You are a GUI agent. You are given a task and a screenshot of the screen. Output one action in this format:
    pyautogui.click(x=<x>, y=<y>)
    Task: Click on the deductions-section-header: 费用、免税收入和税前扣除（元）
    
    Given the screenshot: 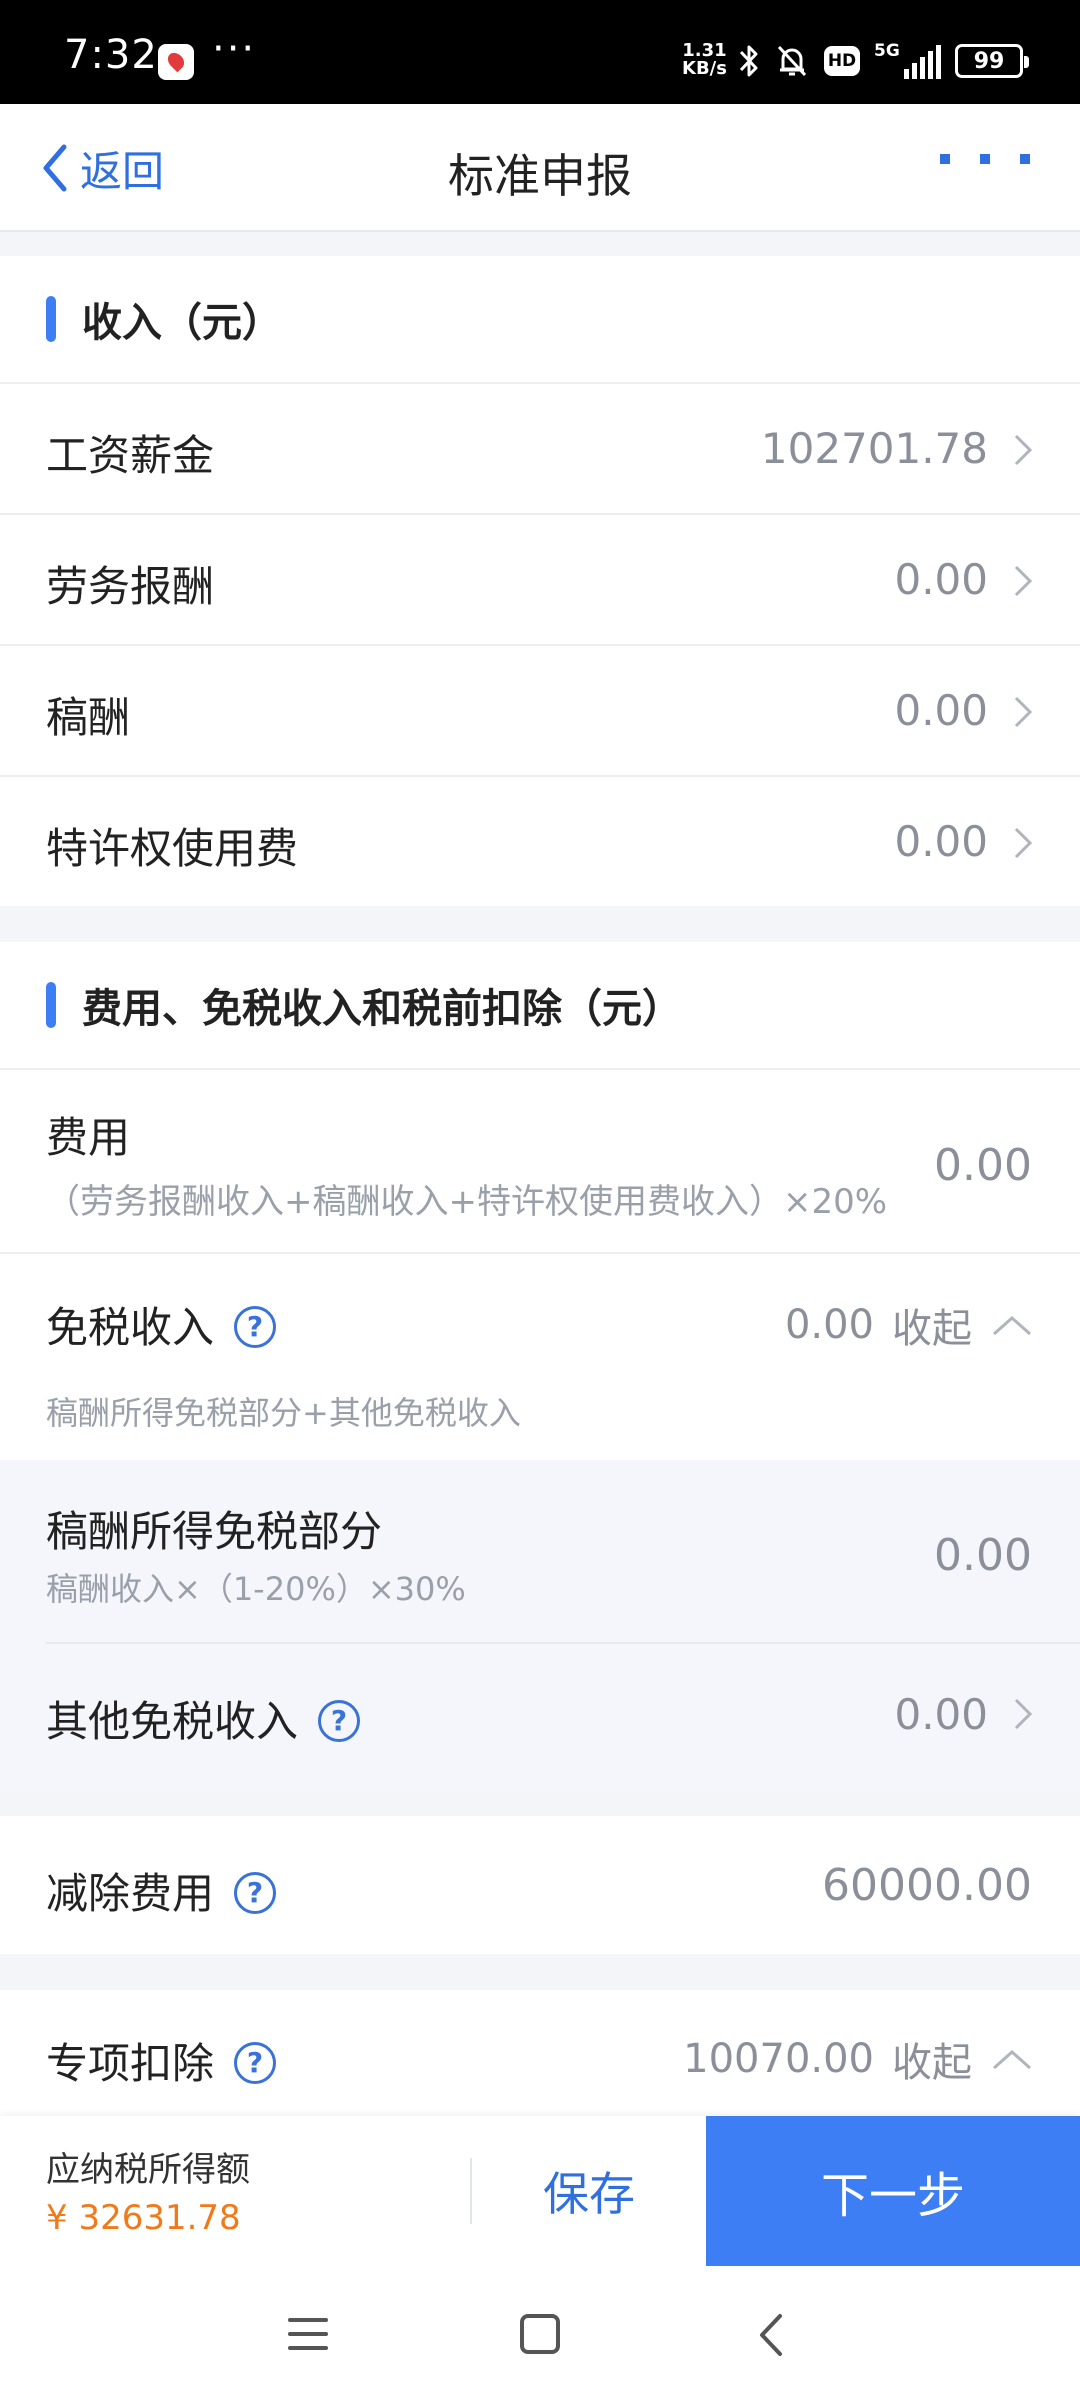 What is the action you would take?
    pyautogui.click(x=540, y=1006)
    